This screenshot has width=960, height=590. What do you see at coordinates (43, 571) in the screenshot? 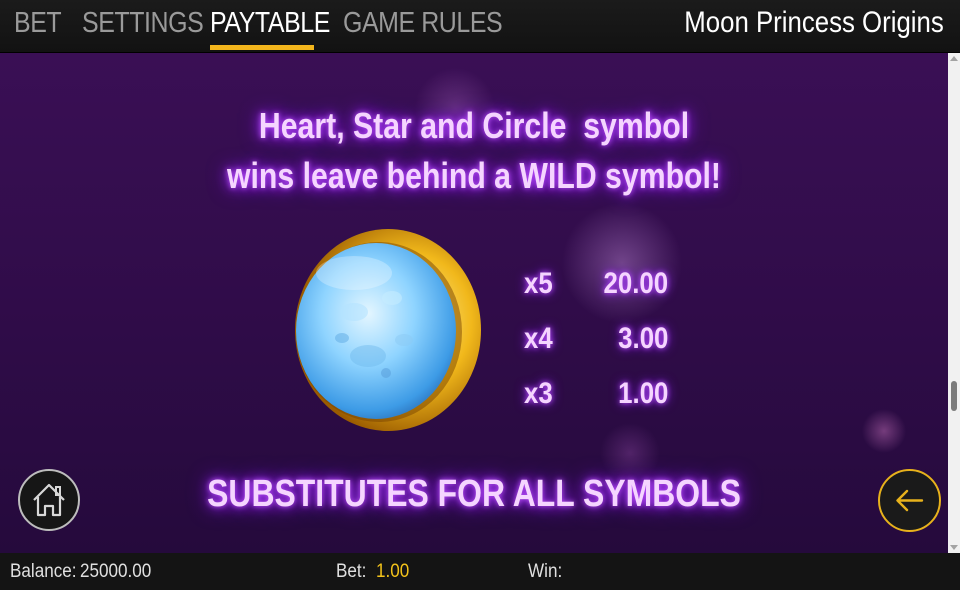
I see `balance-label: Balance:` at bounding box center [43, 571].